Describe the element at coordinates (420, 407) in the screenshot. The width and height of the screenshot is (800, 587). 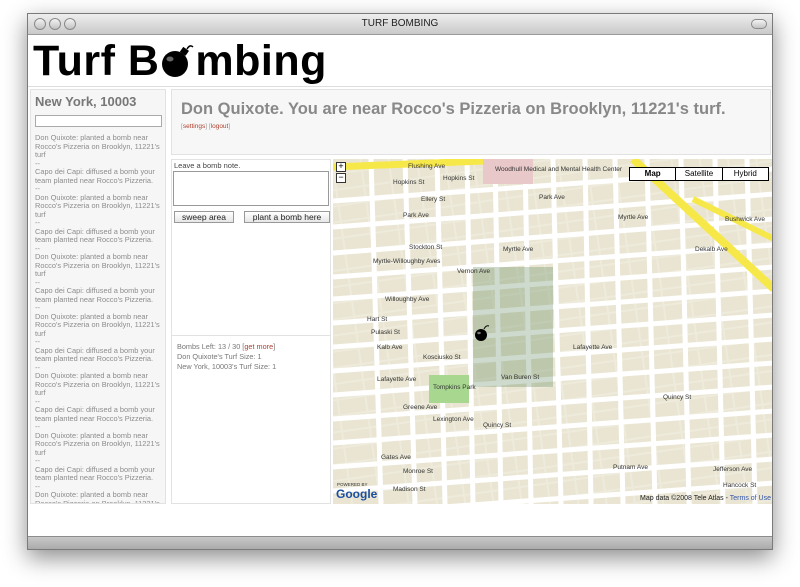
I see `label-greene: Greene Ave` at that location.